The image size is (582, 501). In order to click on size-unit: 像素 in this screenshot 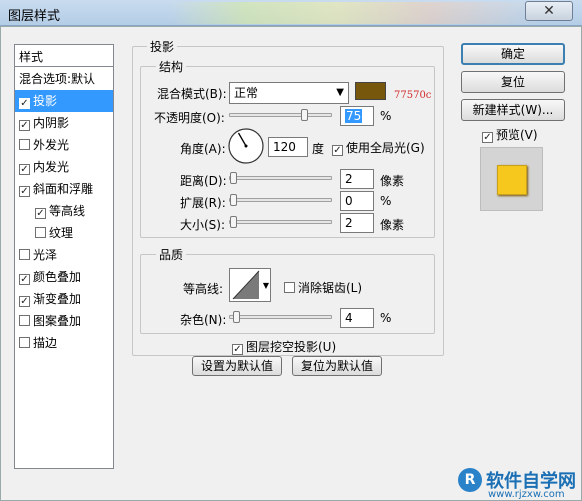, I will do `click(392, 225)`.